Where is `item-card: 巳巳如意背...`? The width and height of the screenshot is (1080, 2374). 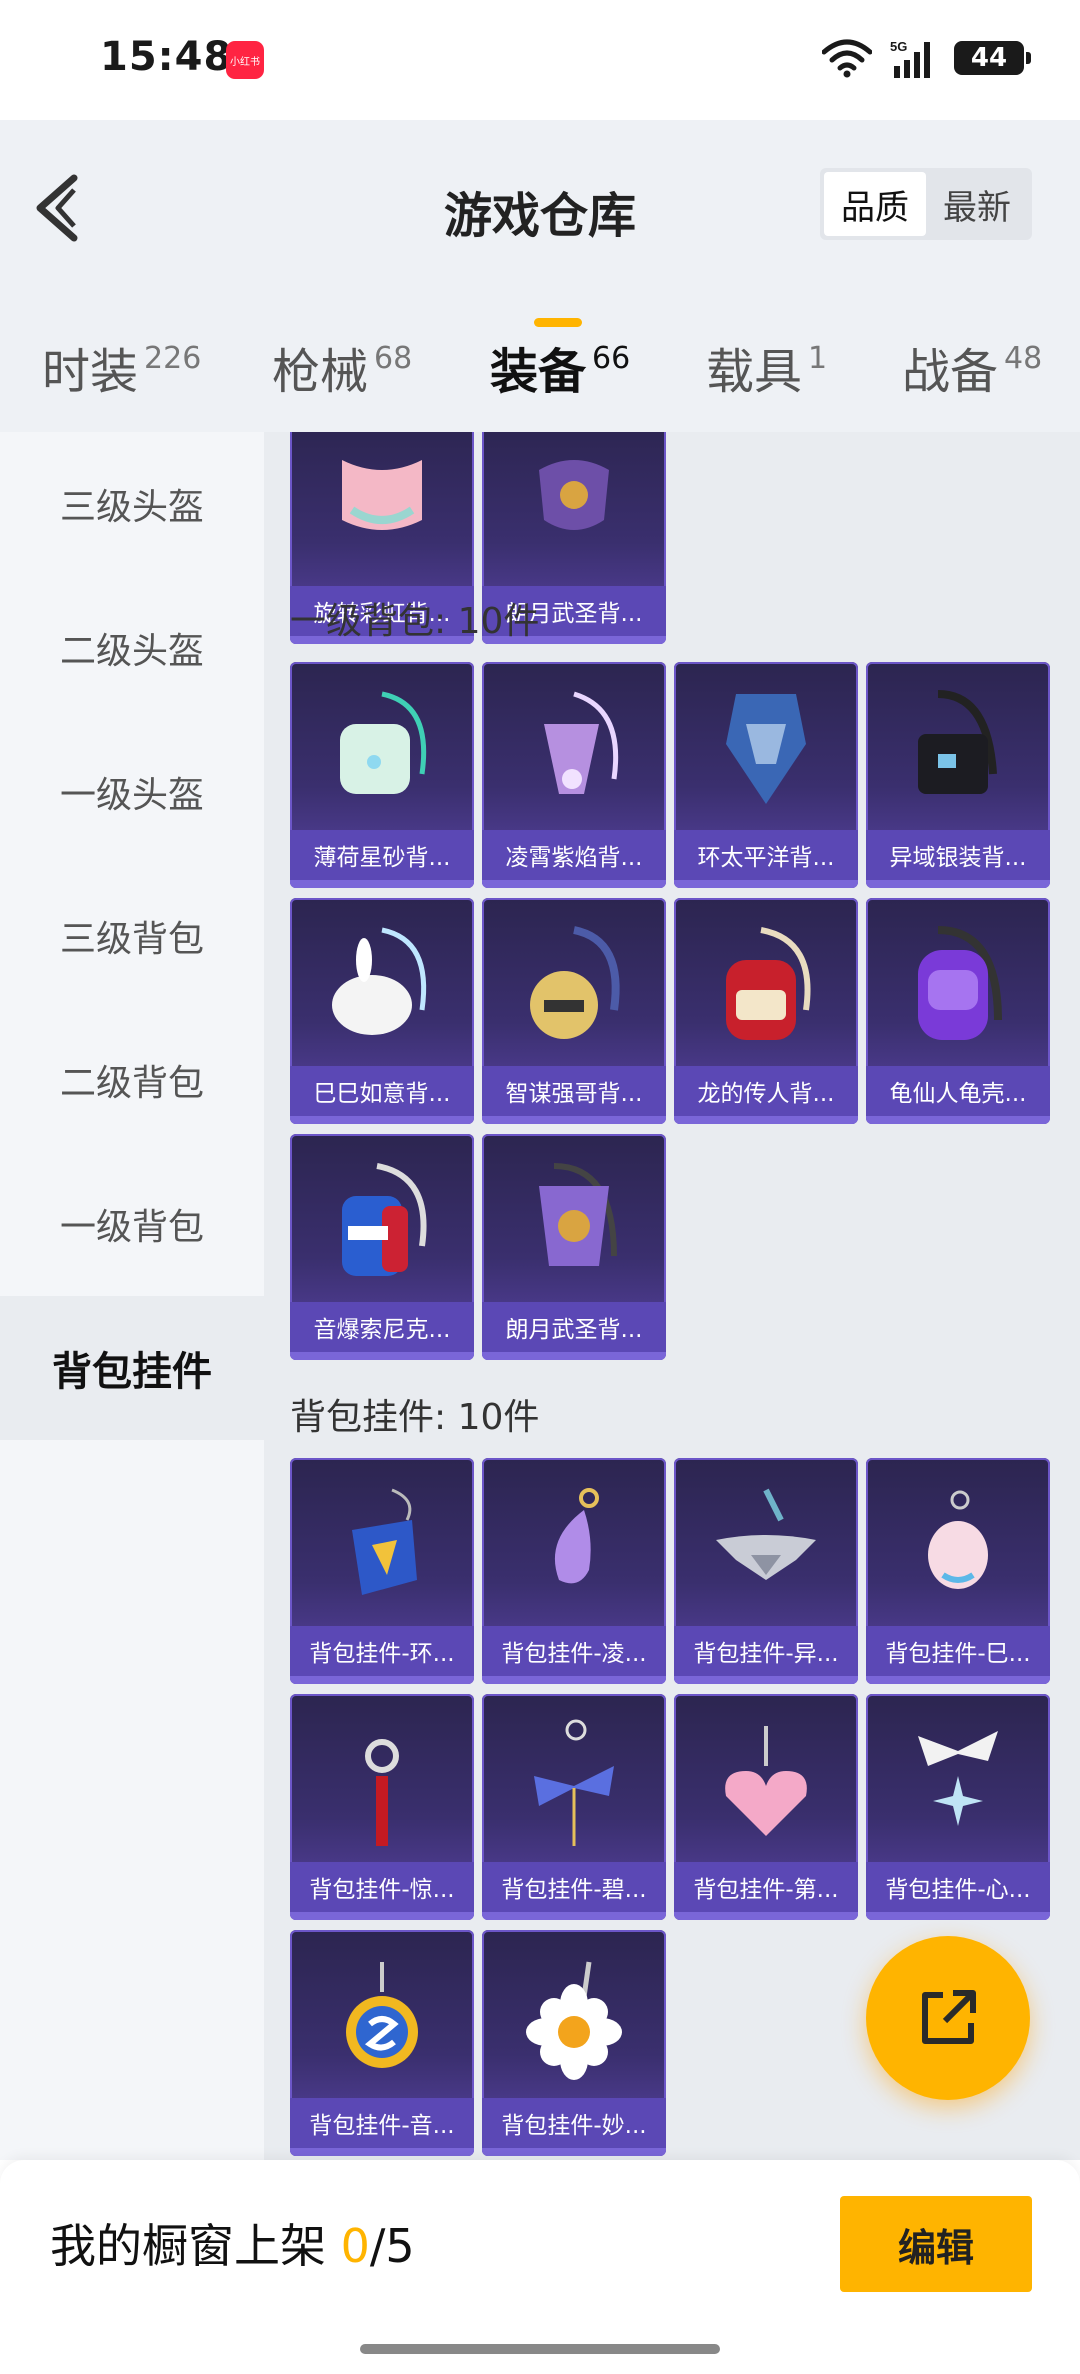
item-card: 巳巳如意背... is located at coordinates (382, 1011).